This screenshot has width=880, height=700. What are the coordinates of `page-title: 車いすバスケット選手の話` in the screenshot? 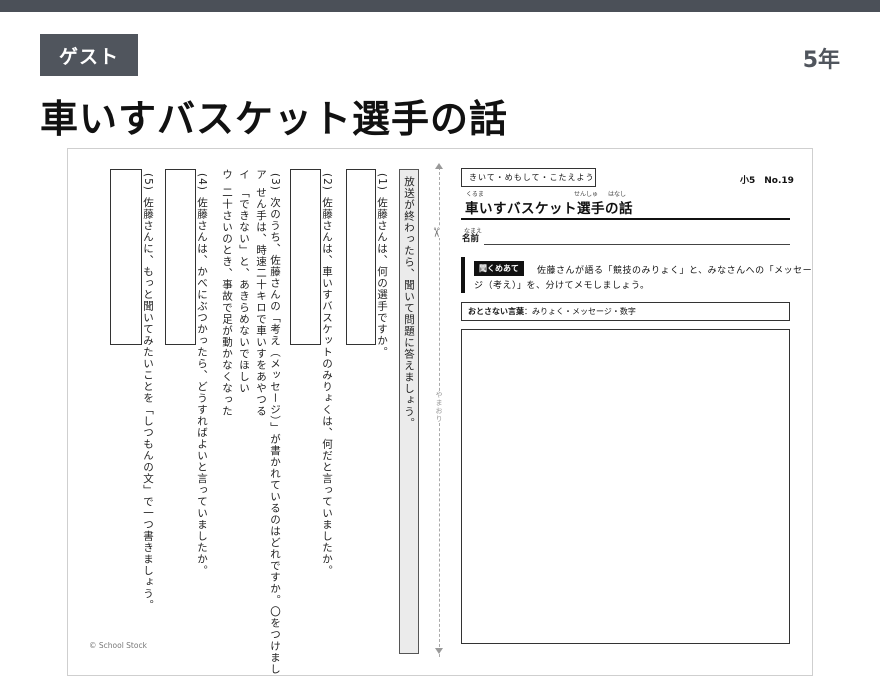 It's located at (274, 119).